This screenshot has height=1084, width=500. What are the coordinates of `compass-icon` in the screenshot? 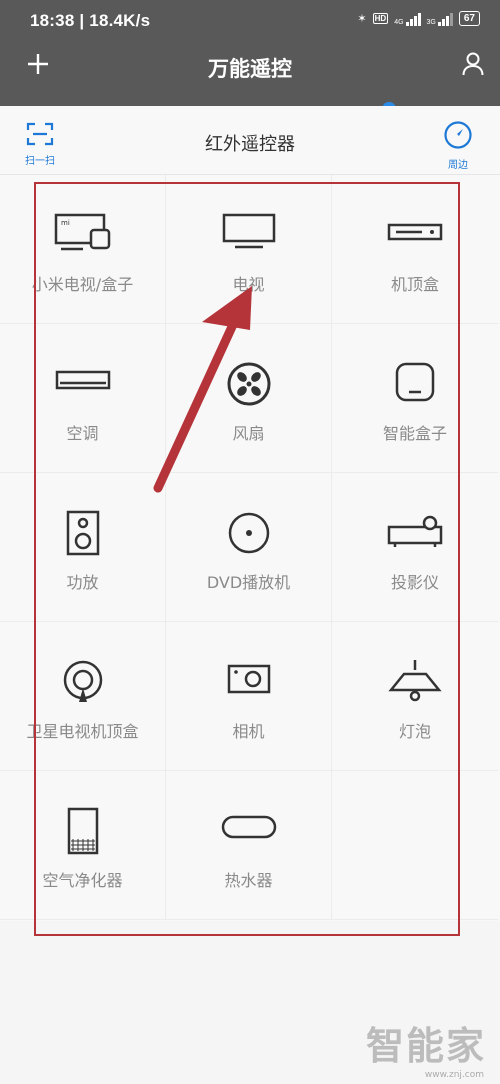 It's located at (458, 135).